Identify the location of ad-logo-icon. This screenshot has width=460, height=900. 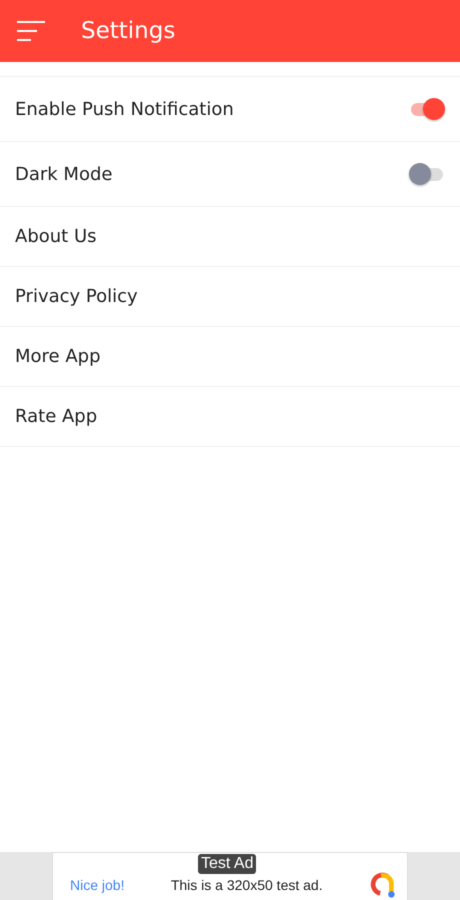
(383, 884).